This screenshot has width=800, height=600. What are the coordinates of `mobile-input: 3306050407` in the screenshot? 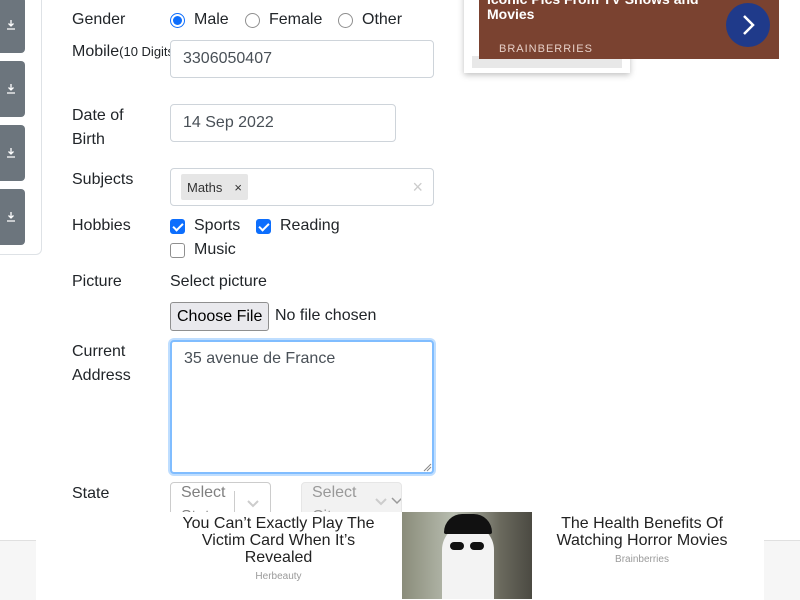 It's located at (302, 59).